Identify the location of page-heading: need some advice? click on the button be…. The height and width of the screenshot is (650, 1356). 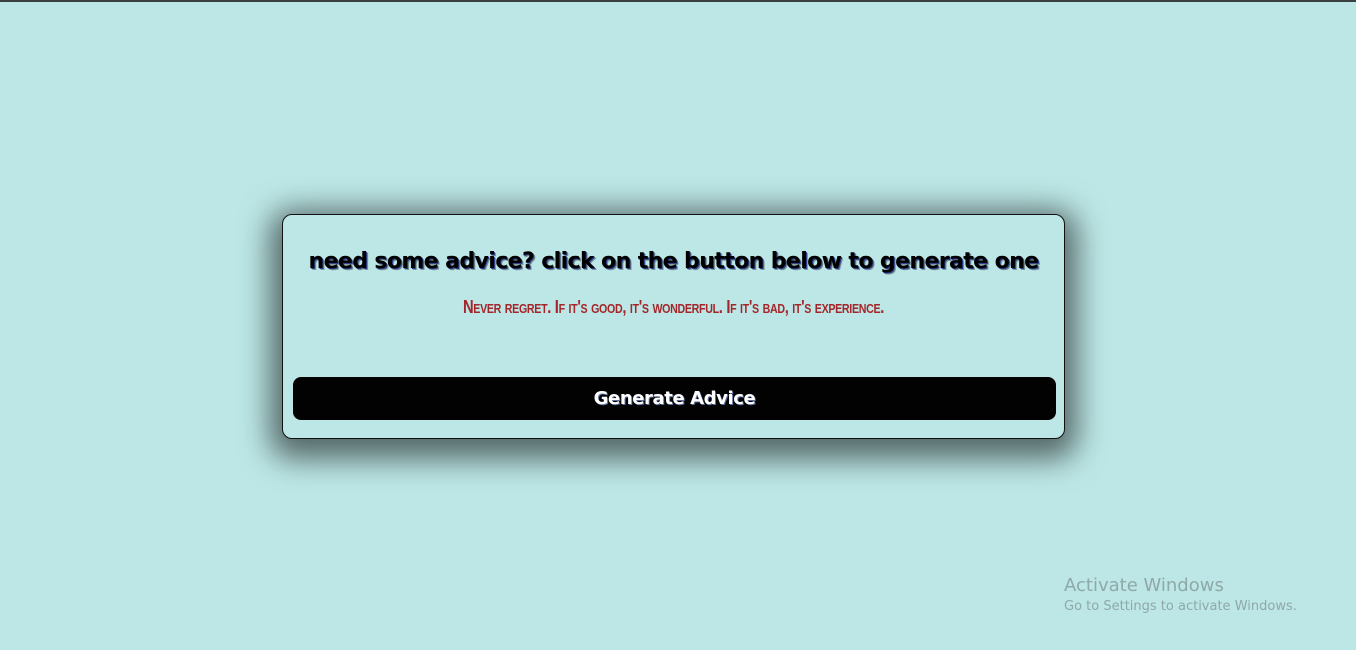
(674, 261).